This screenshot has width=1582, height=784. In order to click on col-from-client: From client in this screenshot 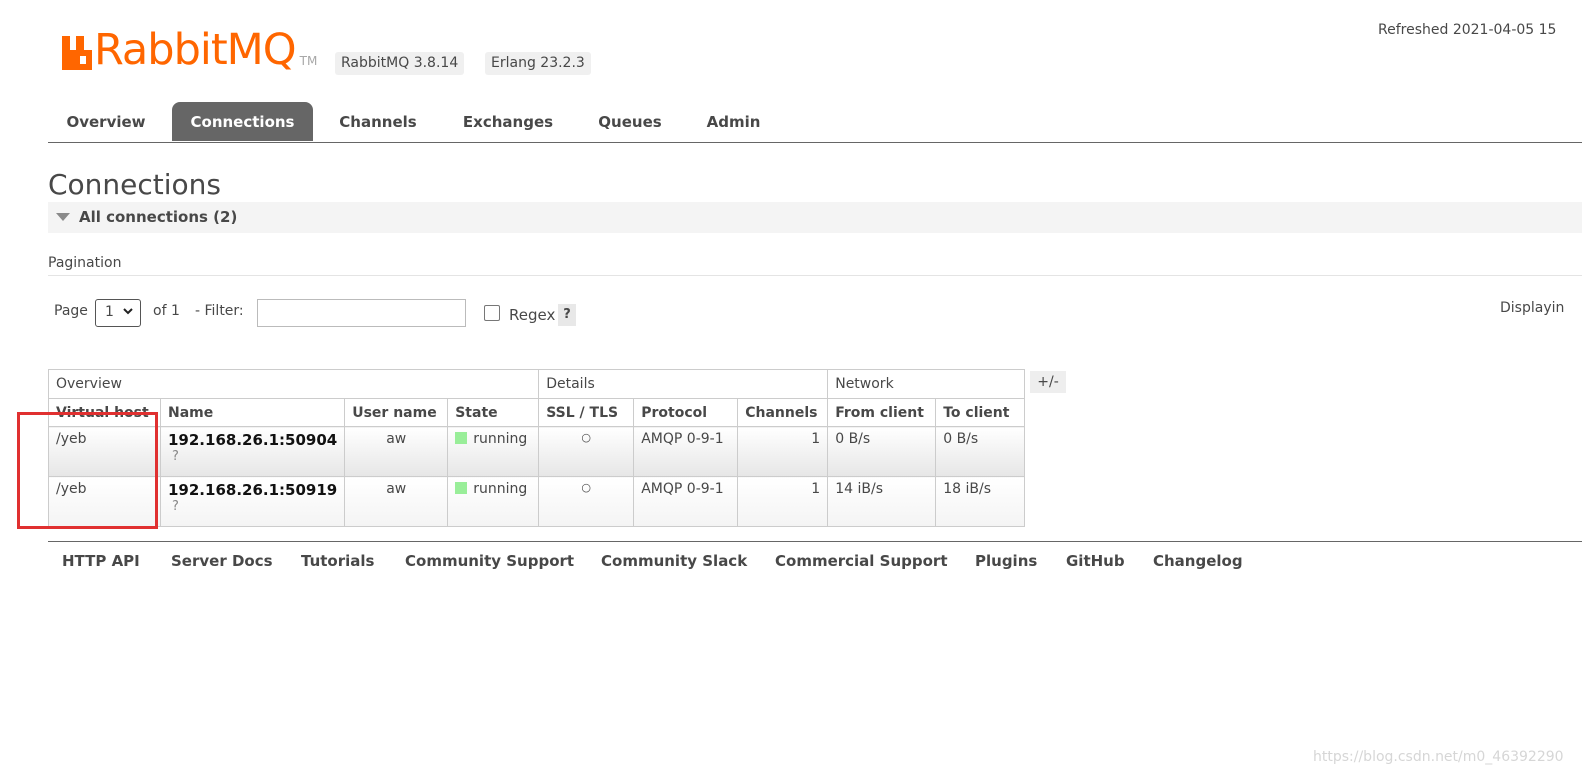, I will do `click(882, 412)`.